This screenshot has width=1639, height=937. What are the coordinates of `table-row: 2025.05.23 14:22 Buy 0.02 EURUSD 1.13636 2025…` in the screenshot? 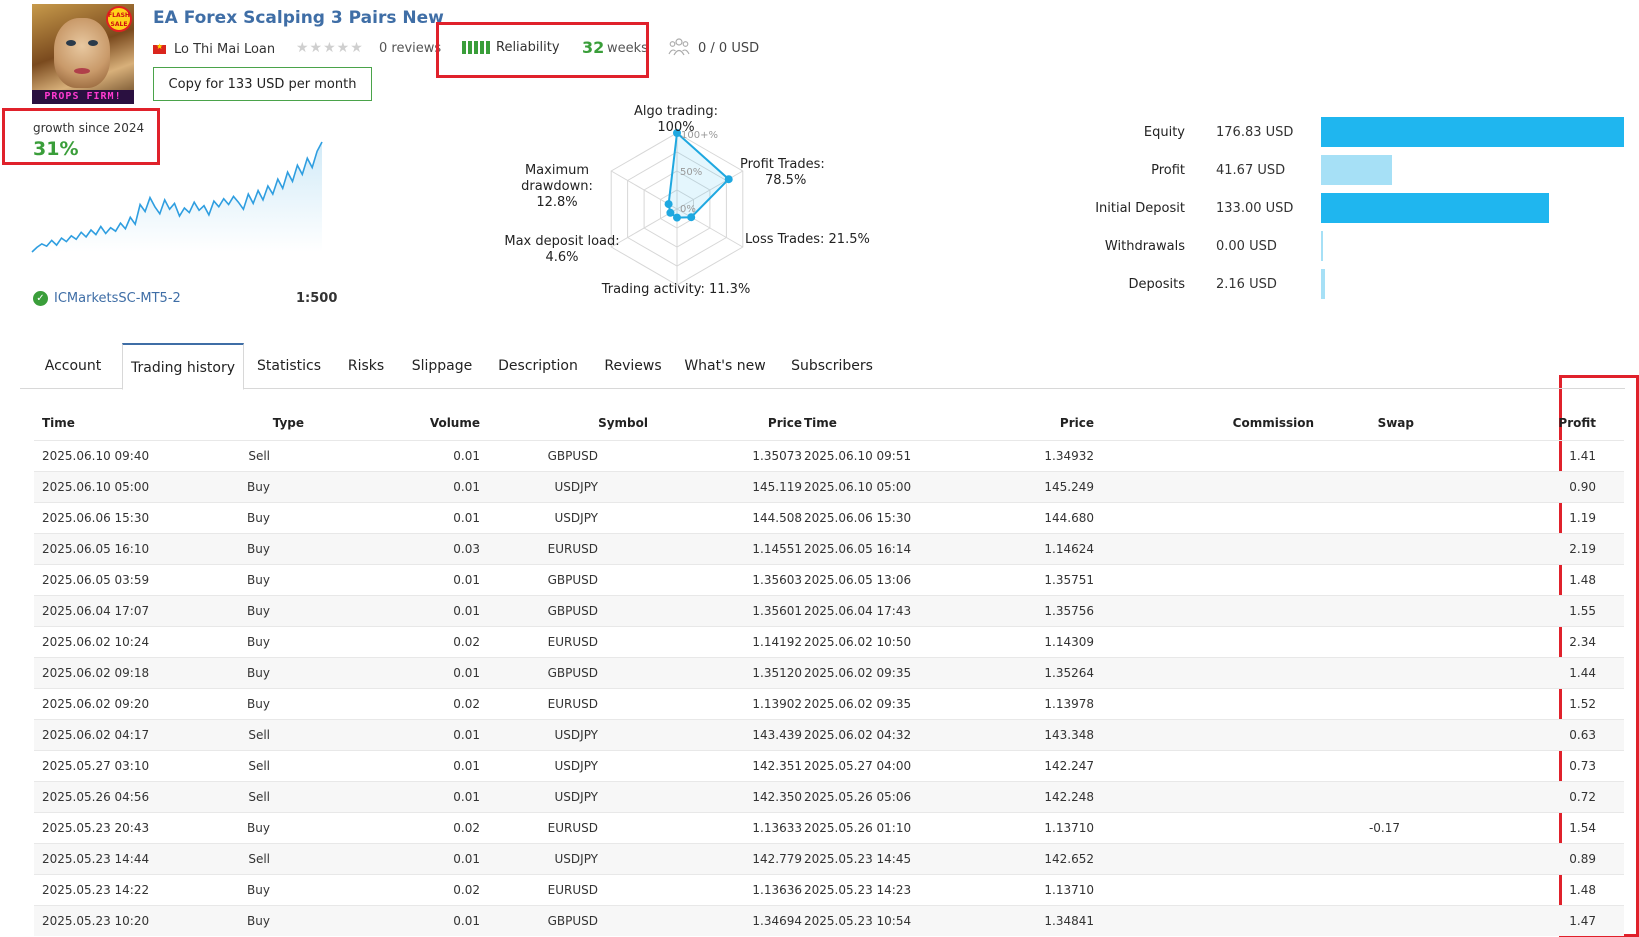 It's located at (829, 889).